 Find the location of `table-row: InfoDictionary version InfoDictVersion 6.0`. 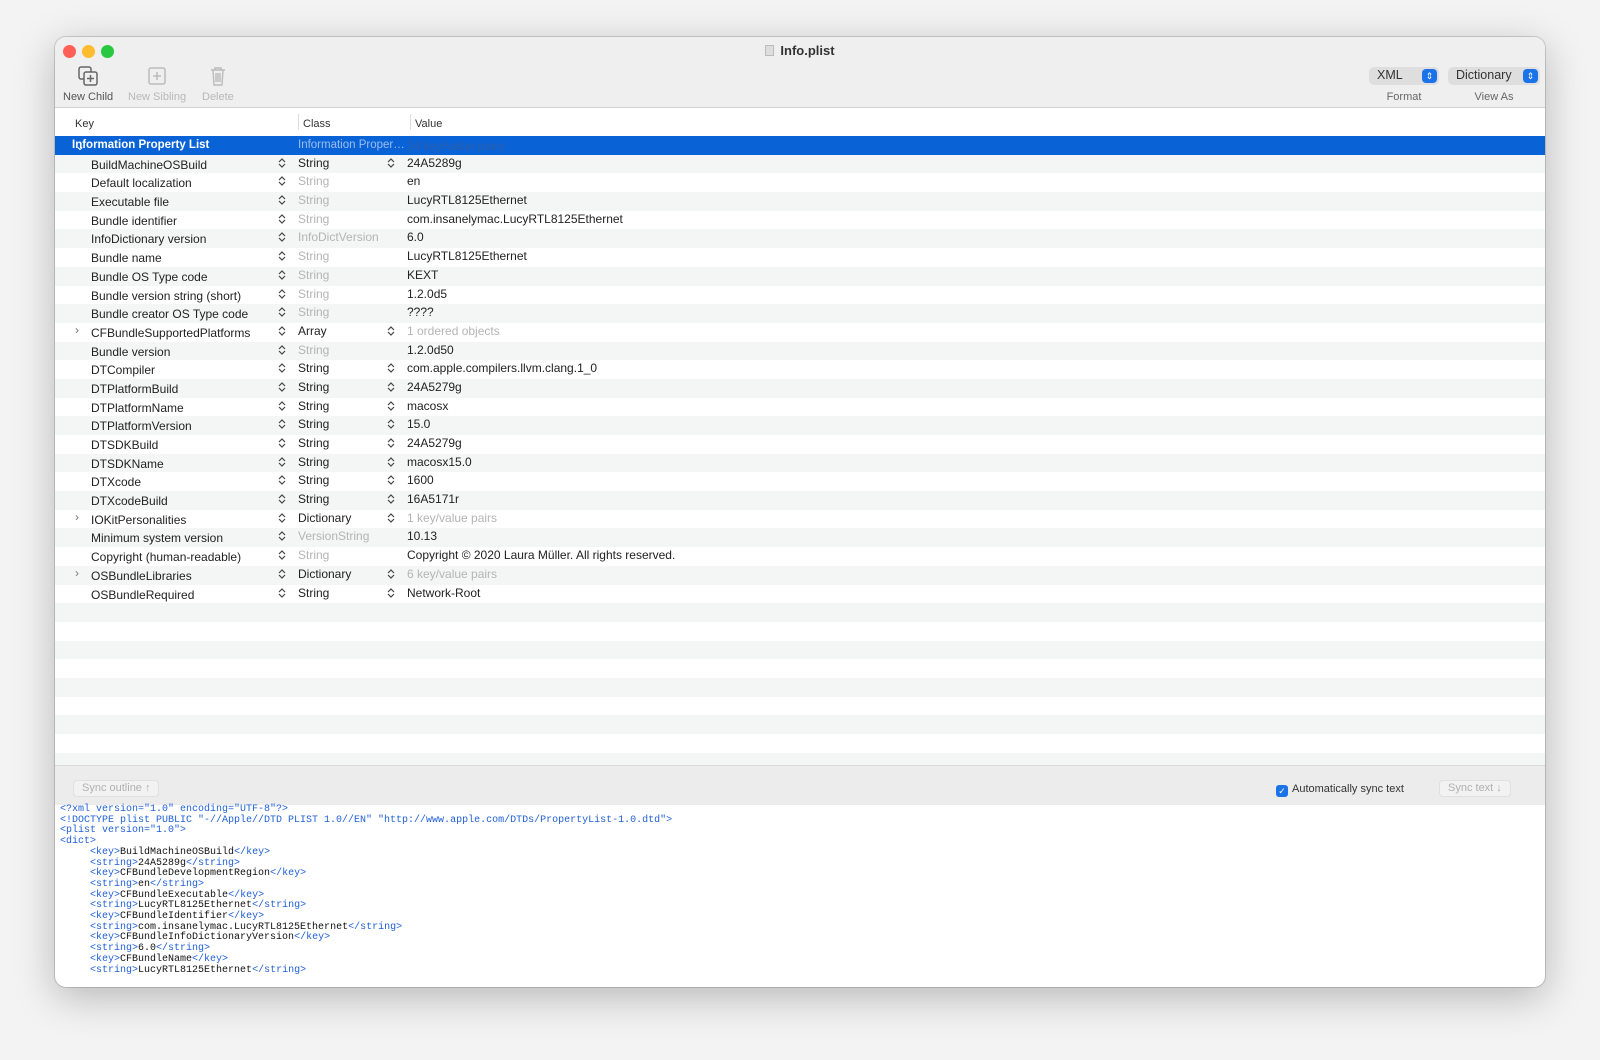

table-row: InfoDictionary version InfoDictVersion 6.0 is located at coordinates (800, 239).